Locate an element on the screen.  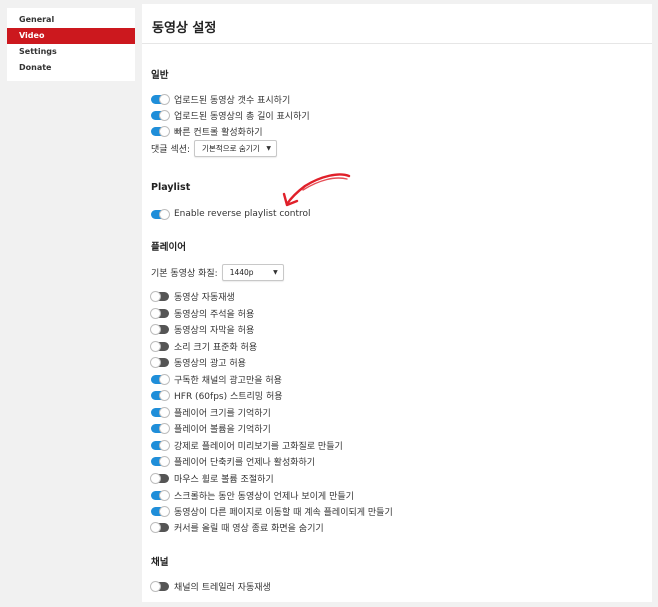
setting-row: 마우스 휠로 볼륨 조절하기 is located at coordinates (212, 478).